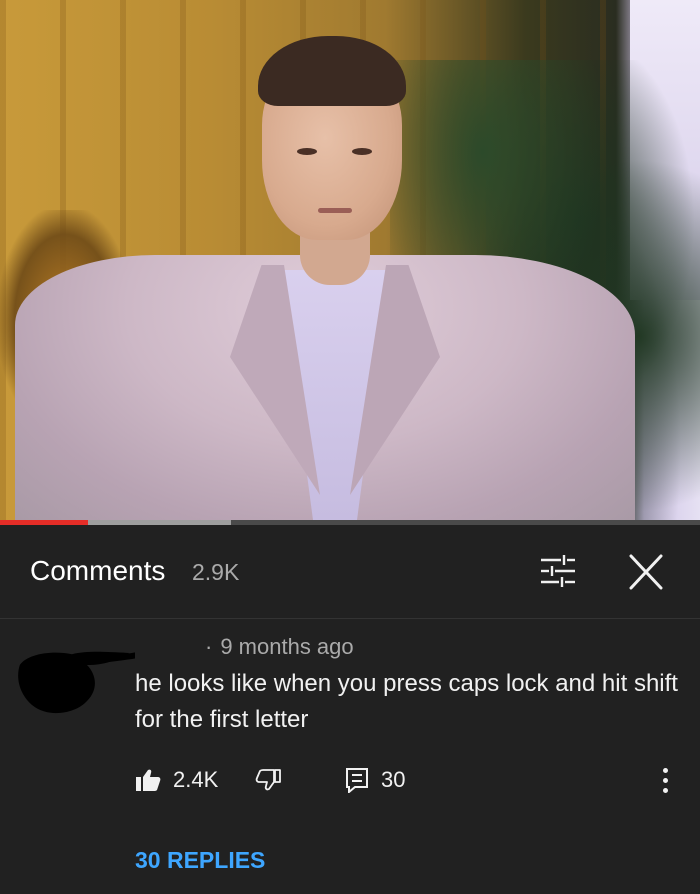  I want to click on like-button: 2.4K, so click(176, 780).